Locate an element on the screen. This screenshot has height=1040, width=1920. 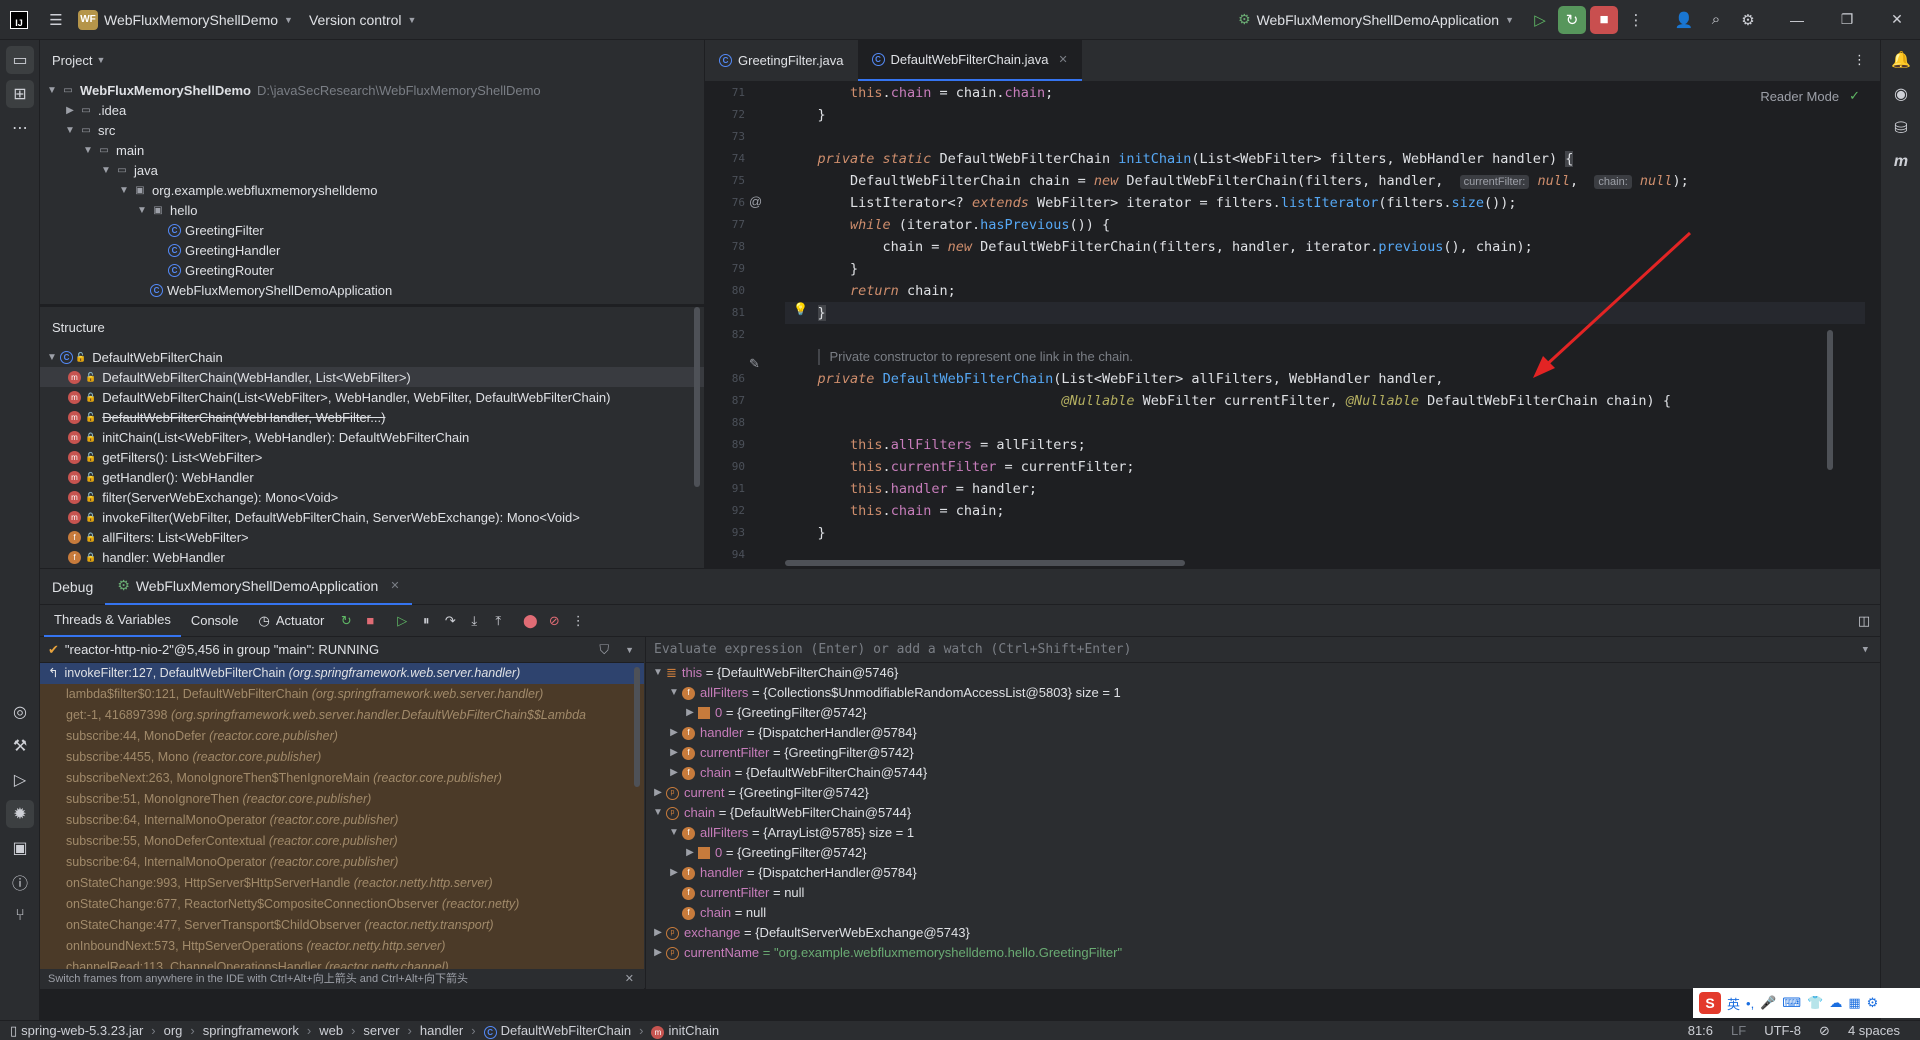
mic-icon: 🎤 is located at coordinates (1768, 1003).